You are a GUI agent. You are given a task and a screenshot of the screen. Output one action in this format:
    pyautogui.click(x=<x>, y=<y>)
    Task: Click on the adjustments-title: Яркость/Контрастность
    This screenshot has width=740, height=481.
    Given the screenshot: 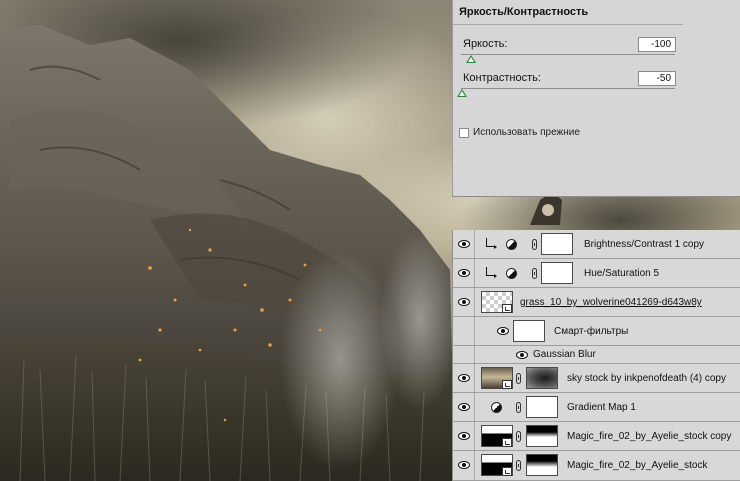 What is the action you would take?
    pyautogui.click(x=524, y=12)
    